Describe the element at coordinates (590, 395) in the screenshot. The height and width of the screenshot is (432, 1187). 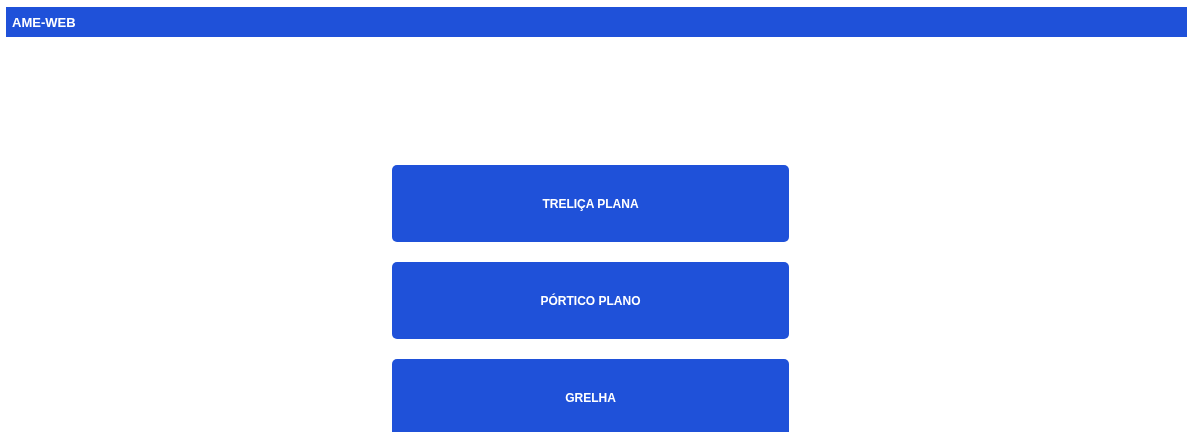
I see `menu-button: GRELHA` at that location.